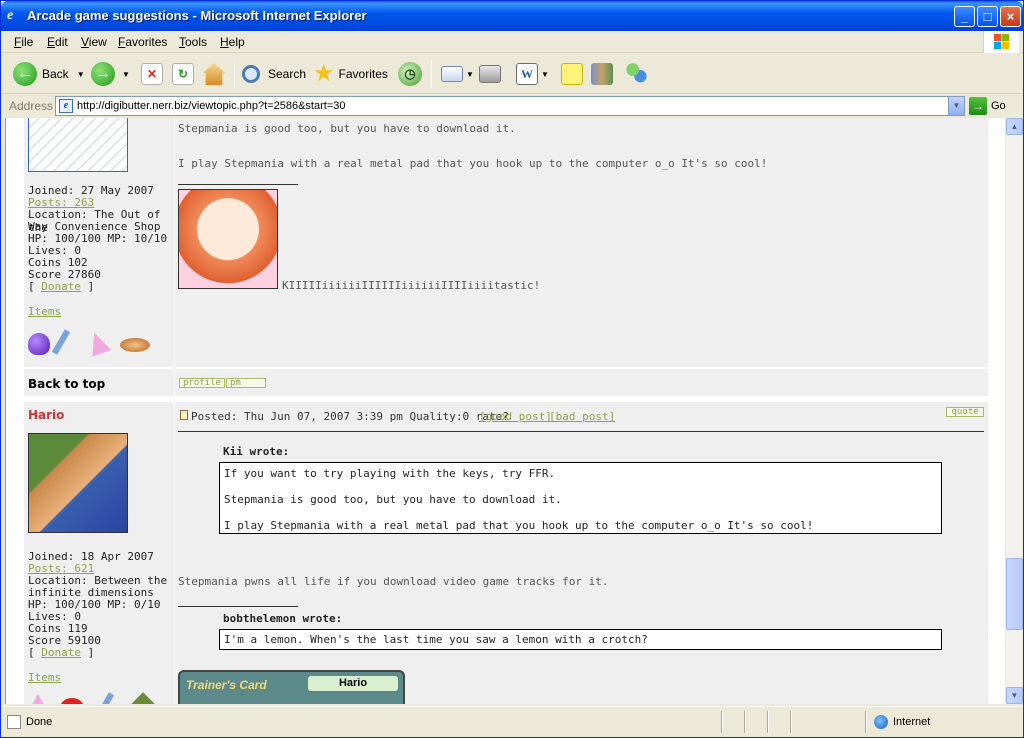 The width and height of the screenshot is (1024, 738). I want to click on back-dropdown-icon: ▼, so click(81, 74).